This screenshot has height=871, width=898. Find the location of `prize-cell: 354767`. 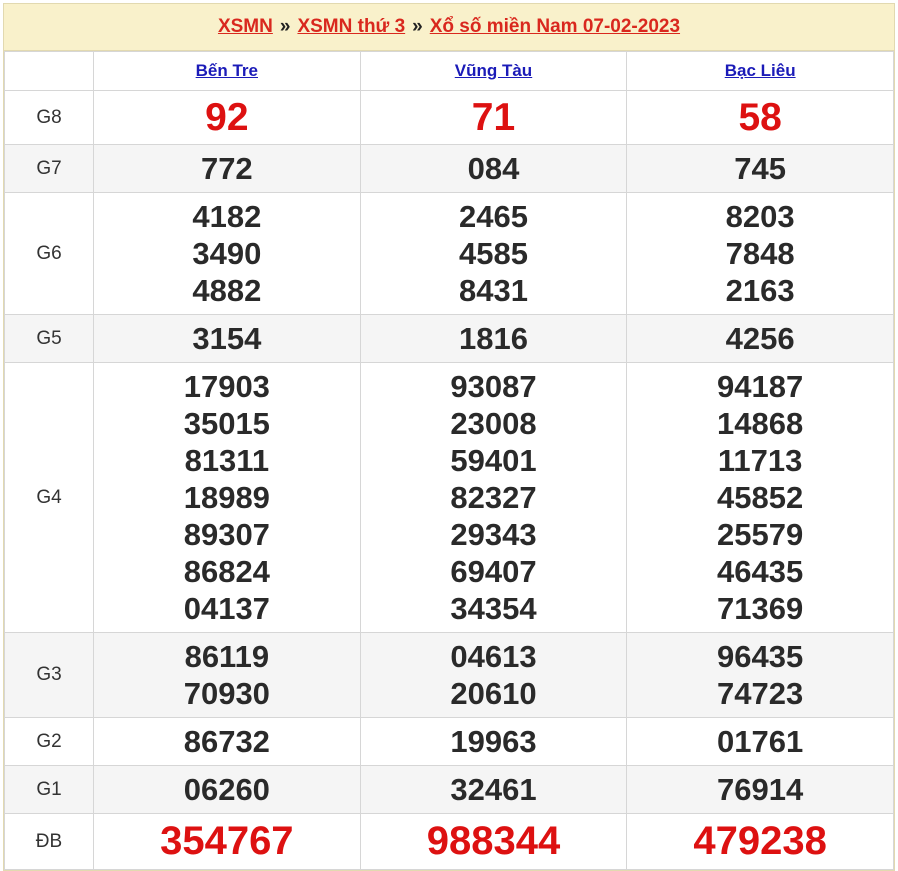

prize-cell: 354767 is located at coordinates (227, 841).